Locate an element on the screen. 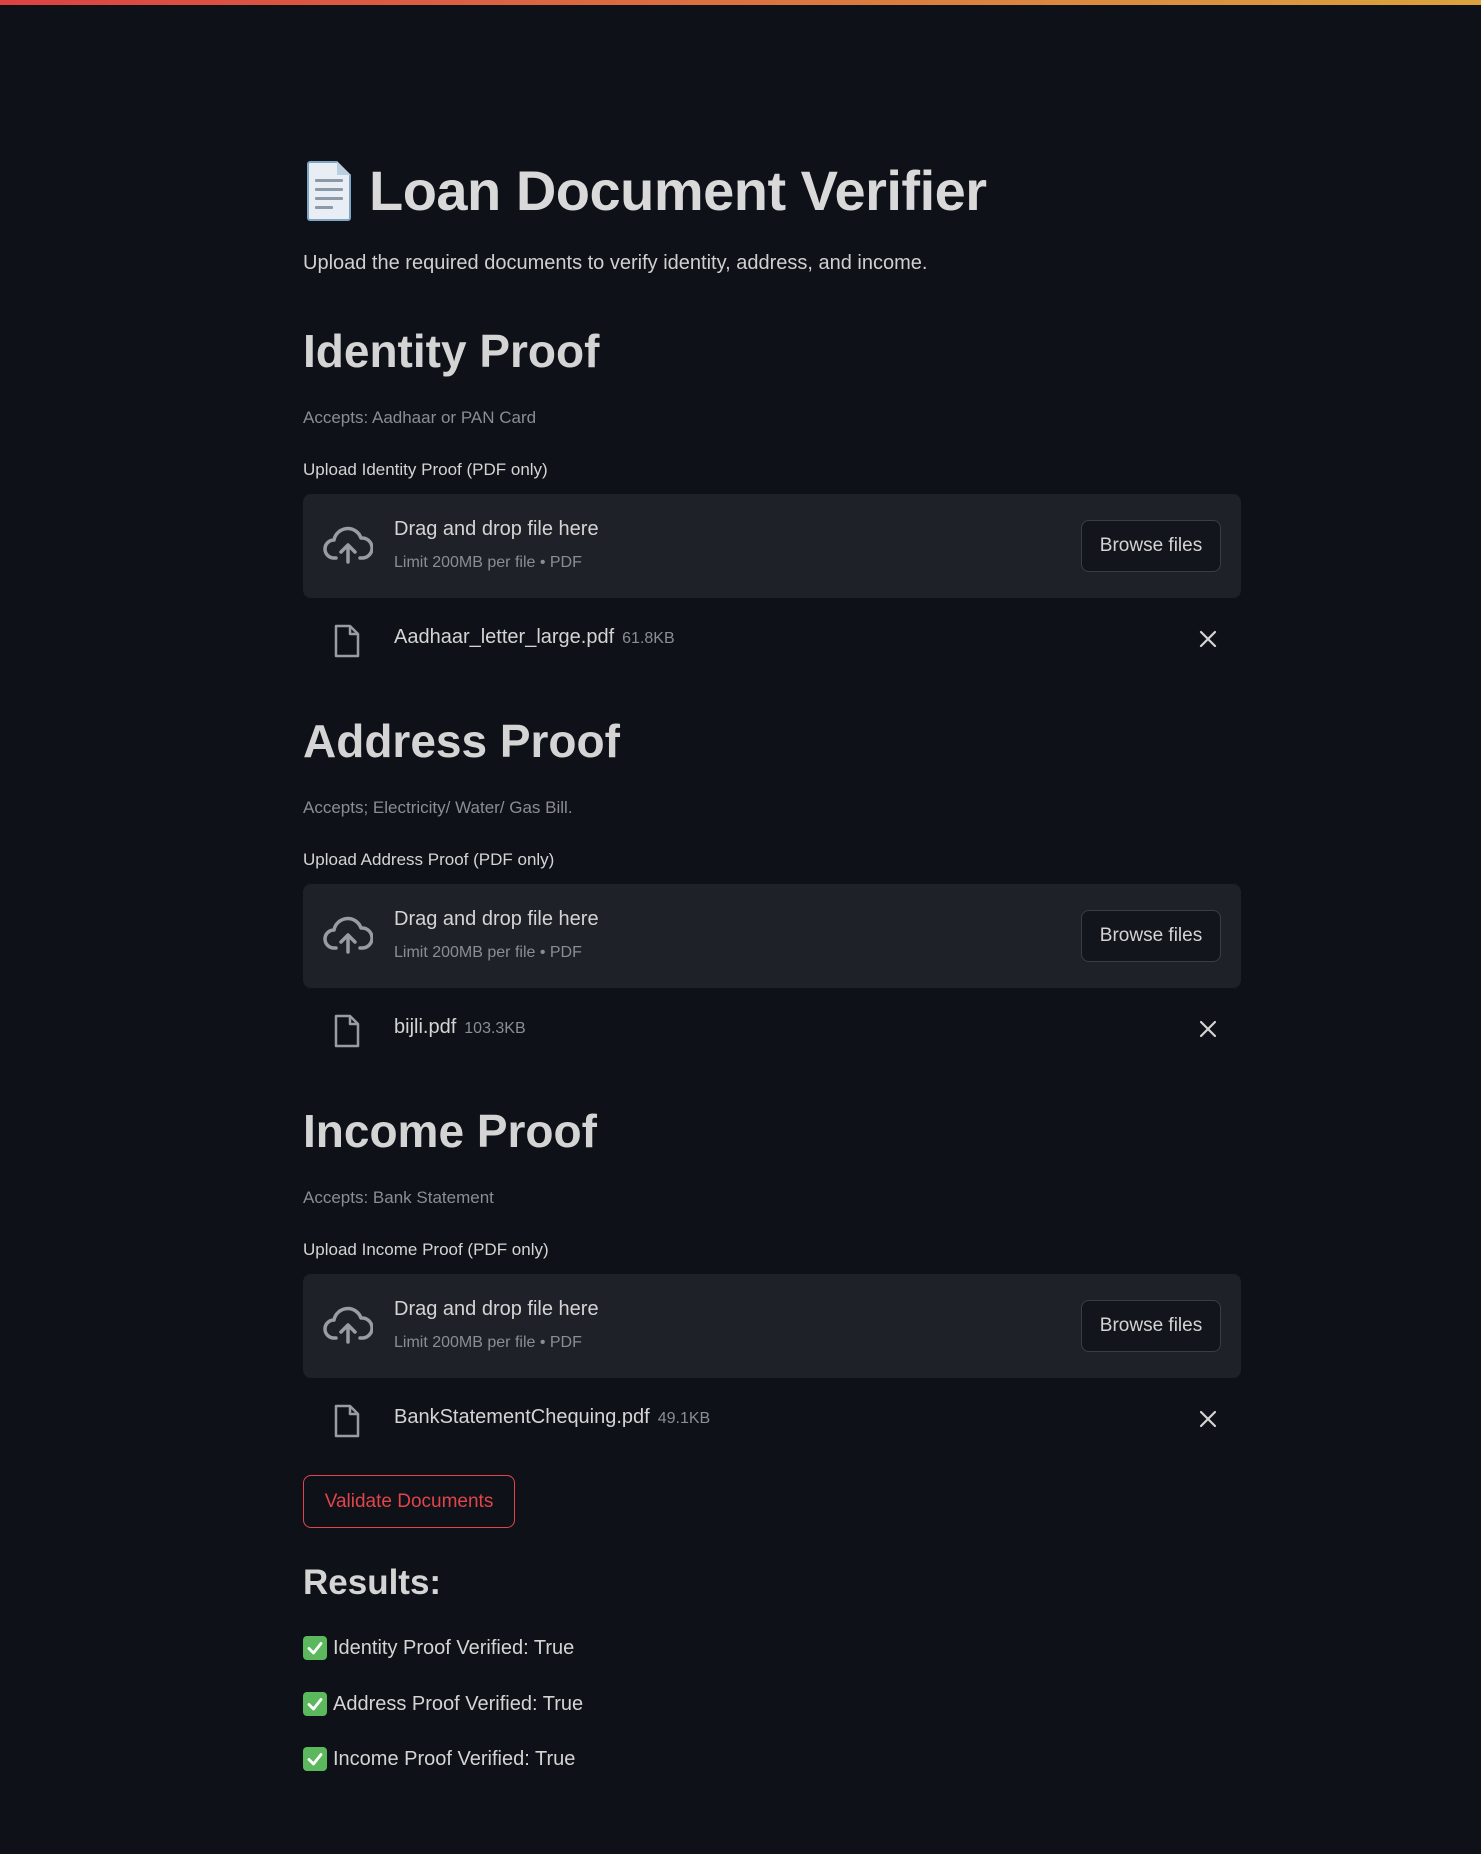  section-accepts-address: Accepts; Electricity/ Water/ Gas Bill. is located at coordinates (438, 807).